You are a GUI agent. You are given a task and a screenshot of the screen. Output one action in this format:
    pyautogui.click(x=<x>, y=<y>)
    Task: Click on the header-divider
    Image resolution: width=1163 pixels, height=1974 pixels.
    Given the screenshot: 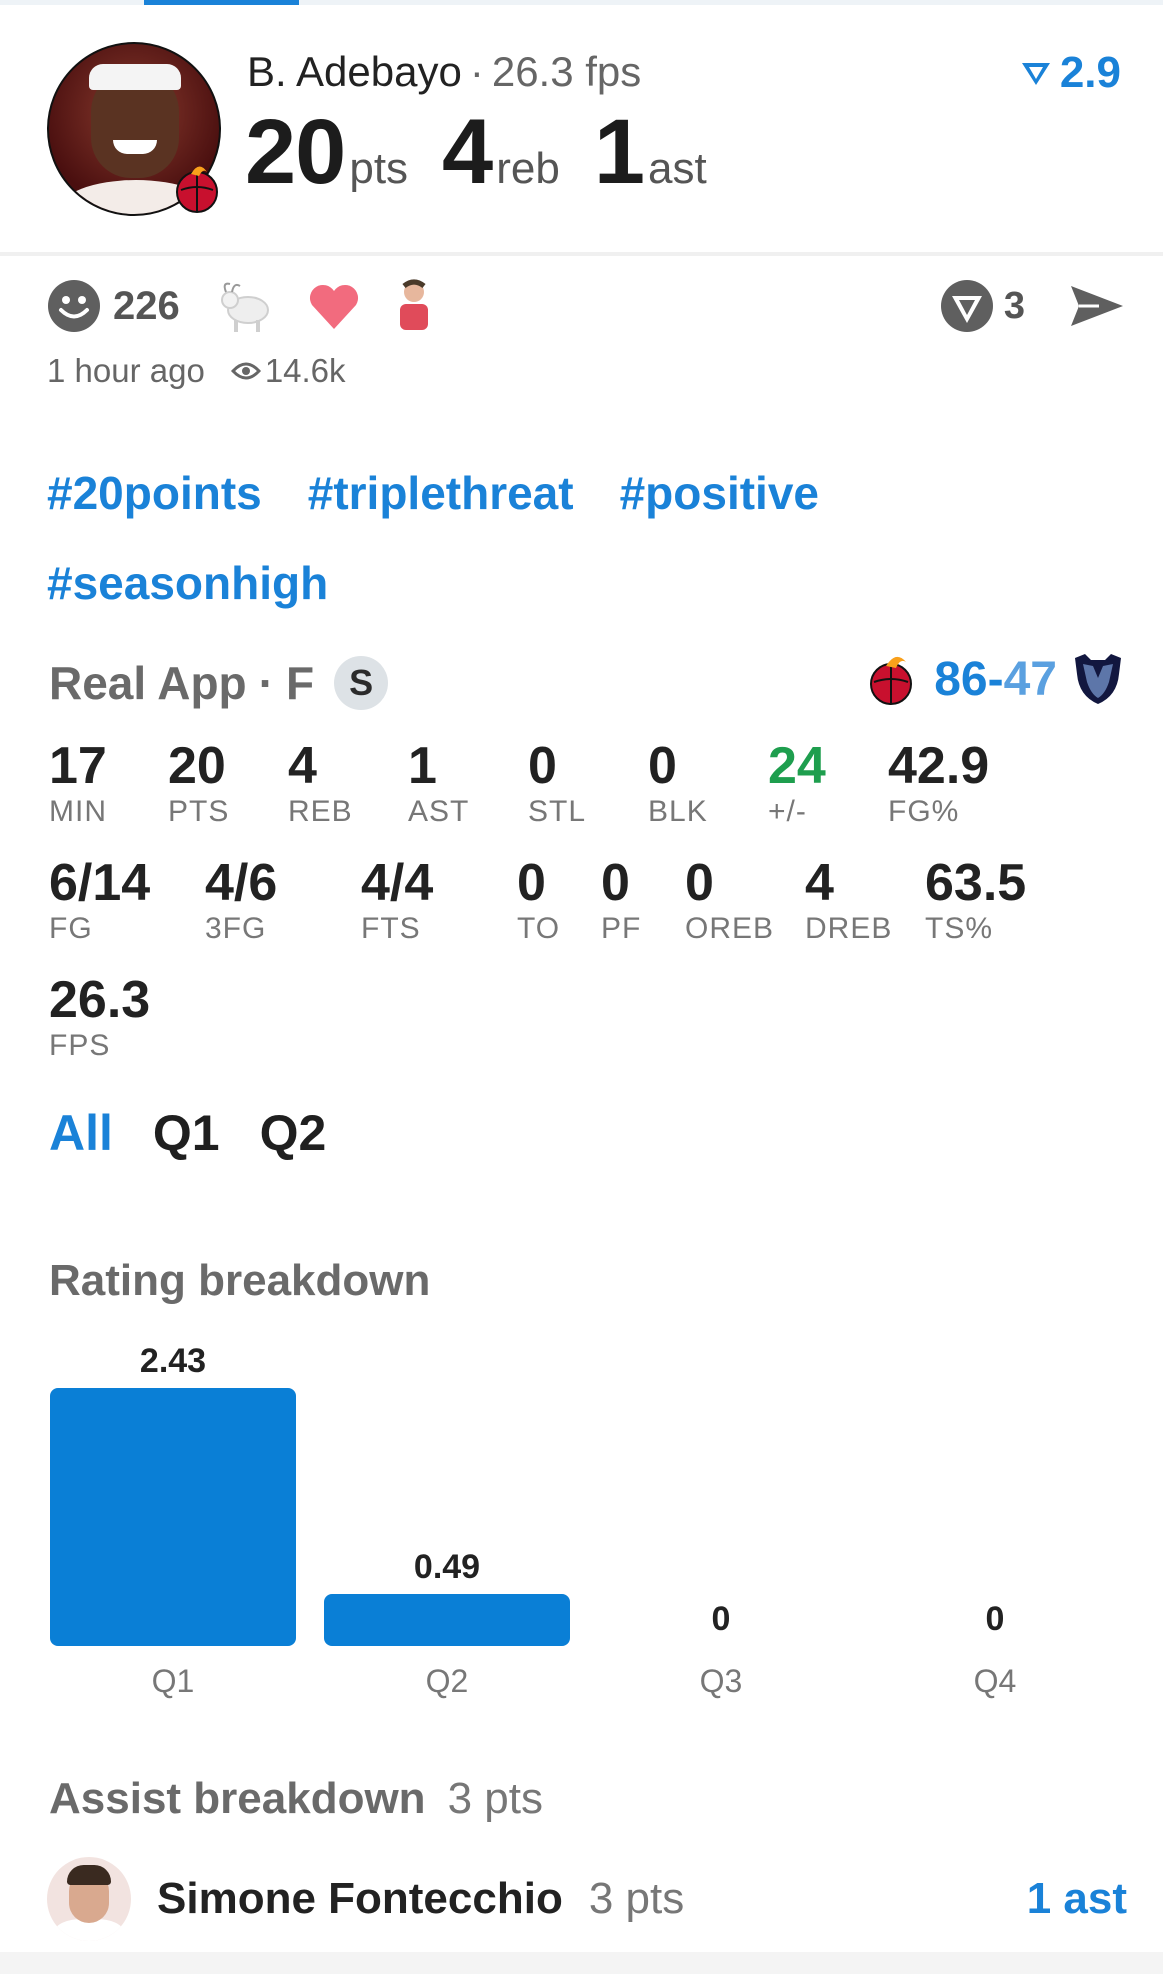 What is the action you would take?
    pyautogui.click(x=581, y=254)
    